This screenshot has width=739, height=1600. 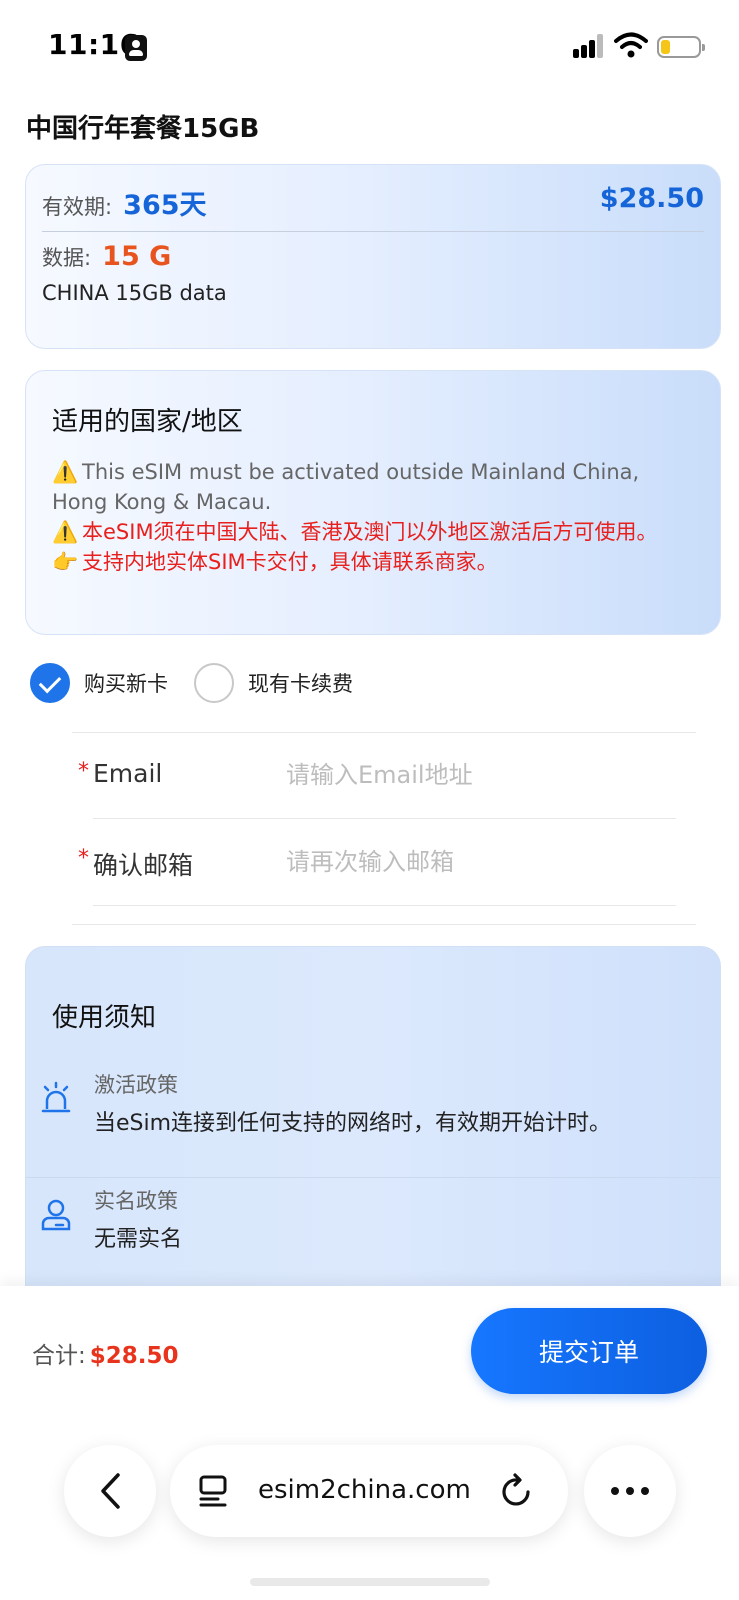 I want to click on option-renew: 现有卡续费, so click(x=273, y=683).